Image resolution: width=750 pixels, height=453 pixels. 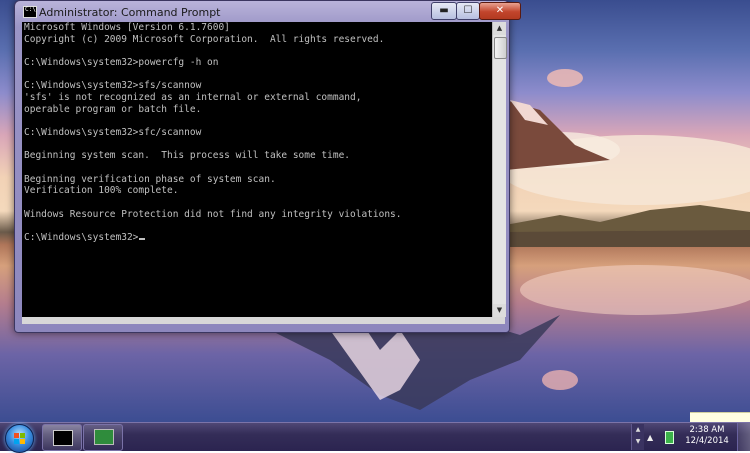 What do you see at coordinates (113, 132) in the screenshot?
I see `console-line: C:\Windows\system32>sfc/scannow` at bounding box center [113, 132].